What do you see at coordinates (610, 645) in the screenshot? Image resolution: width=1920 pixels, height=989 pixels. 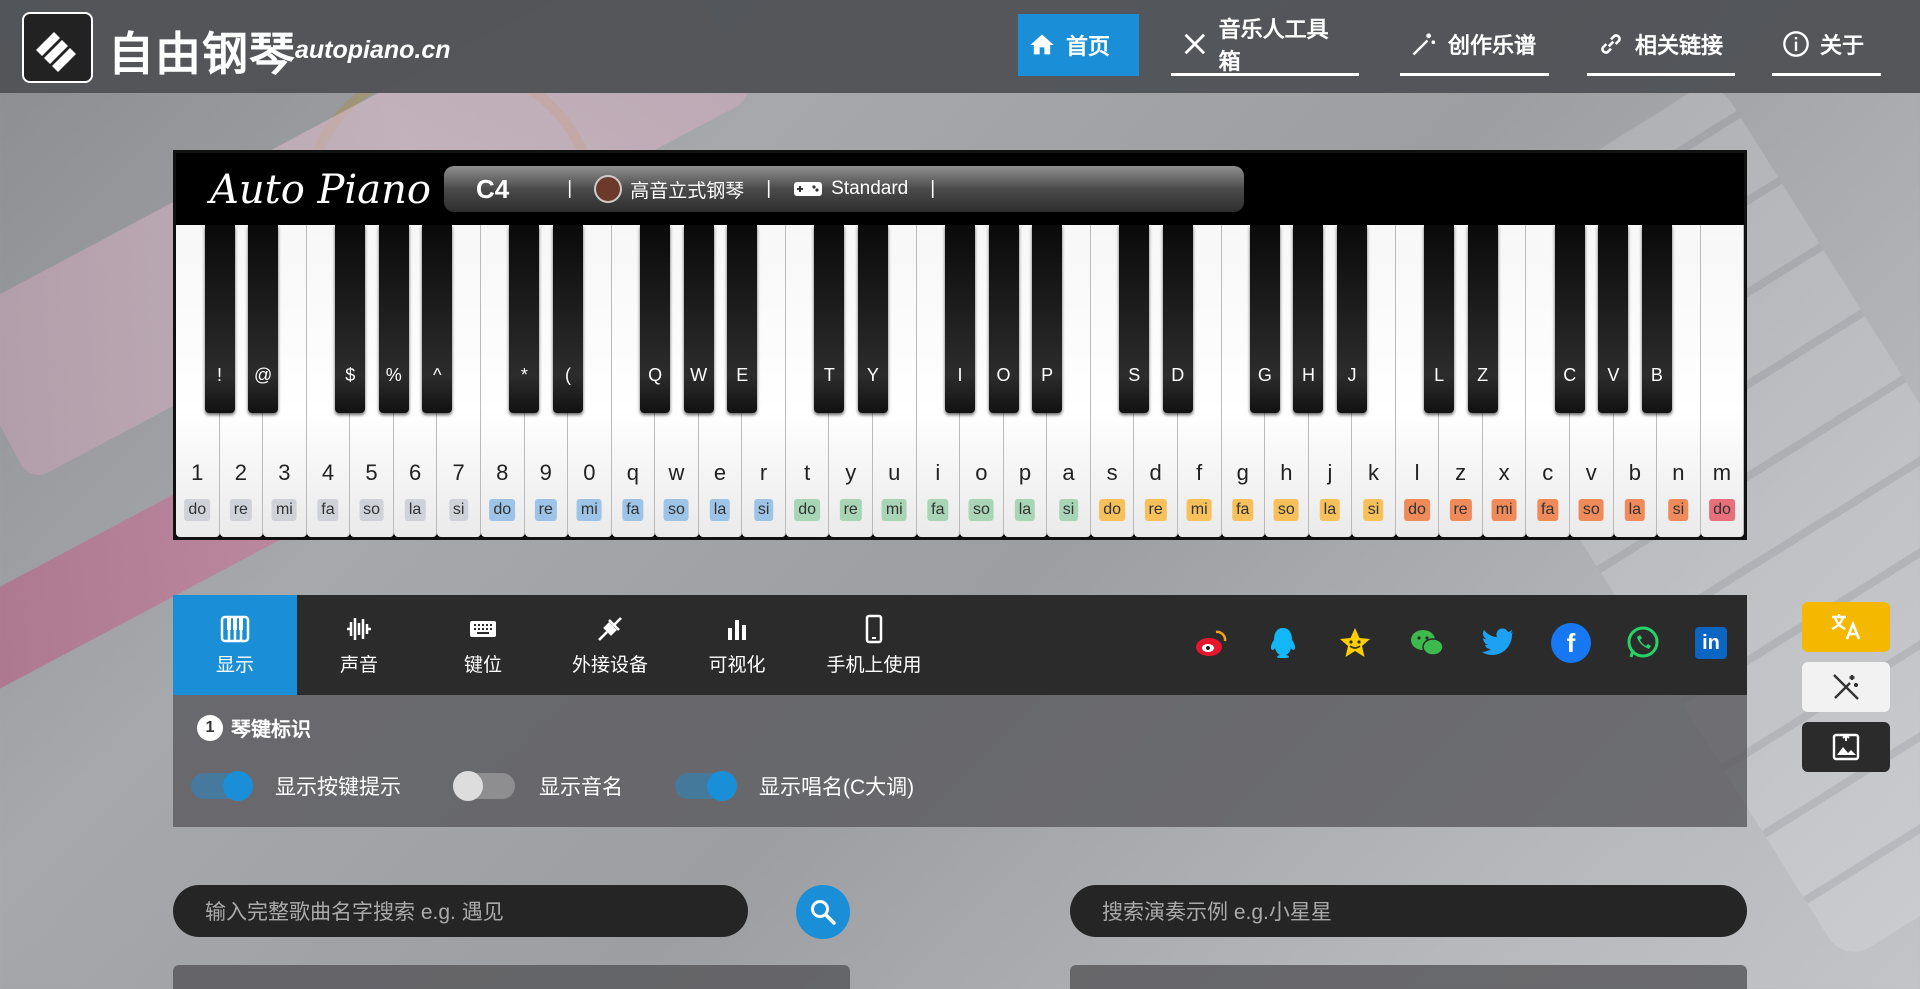 I see `tab-external-device: 外接设备` at bounding box center [610, 645].